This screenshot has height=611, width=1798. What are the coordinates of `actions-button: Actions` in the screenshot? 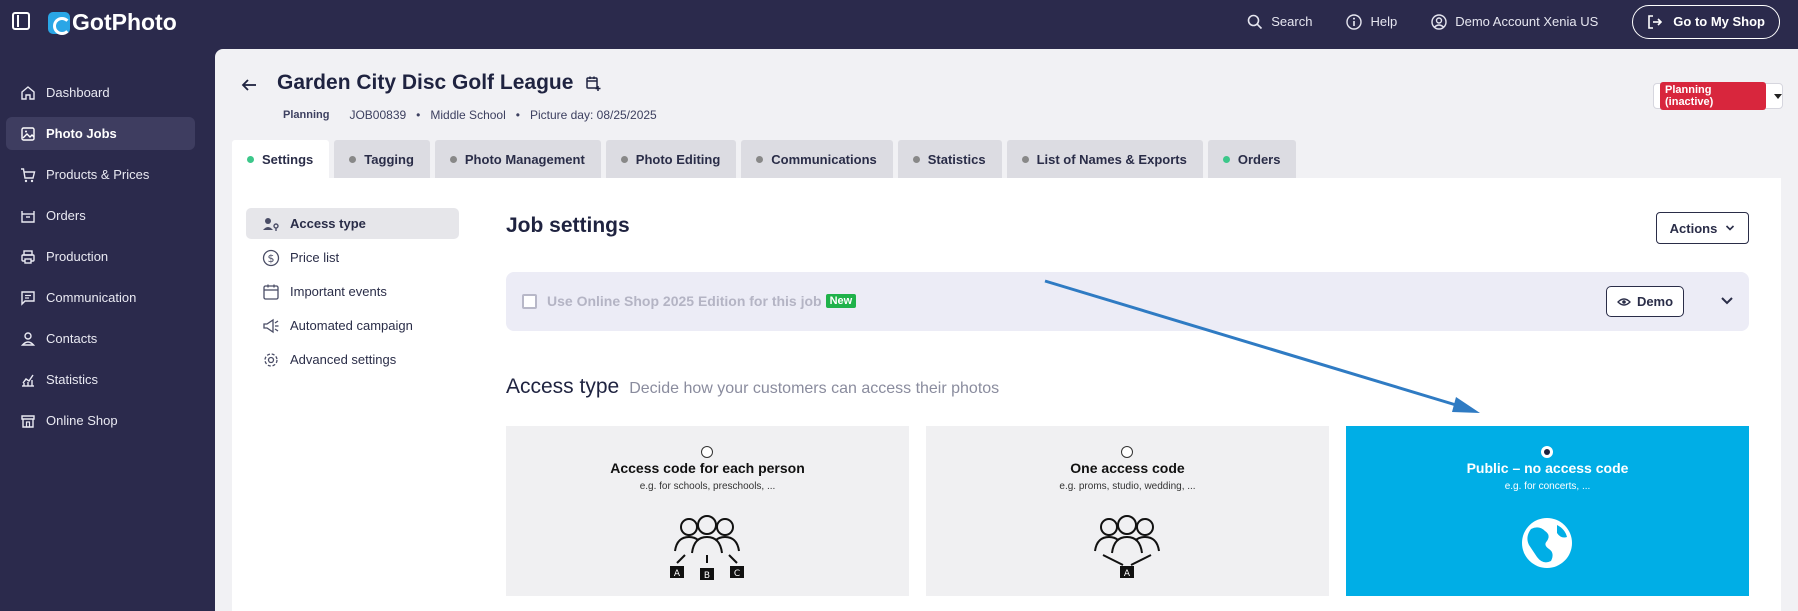 It's located at (1702, 228).